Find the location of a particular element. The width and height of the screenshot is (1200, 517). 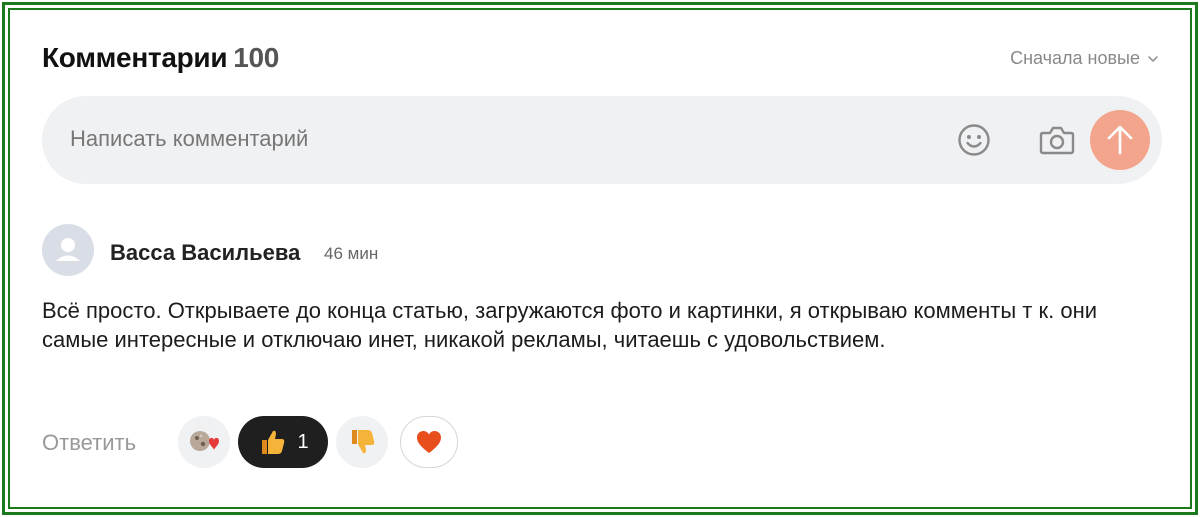

reaction-summary is located at coordinates (204, 442).